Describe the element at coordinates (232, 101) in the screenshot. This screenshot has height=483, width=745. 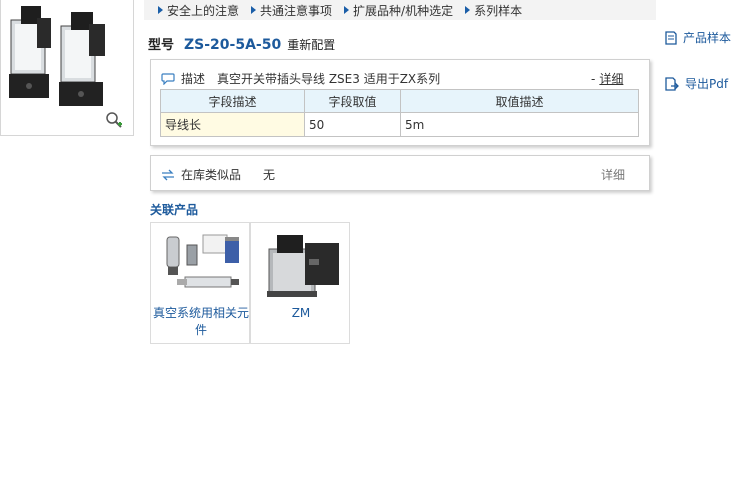
I see `column-header: 字段描述` at that location.